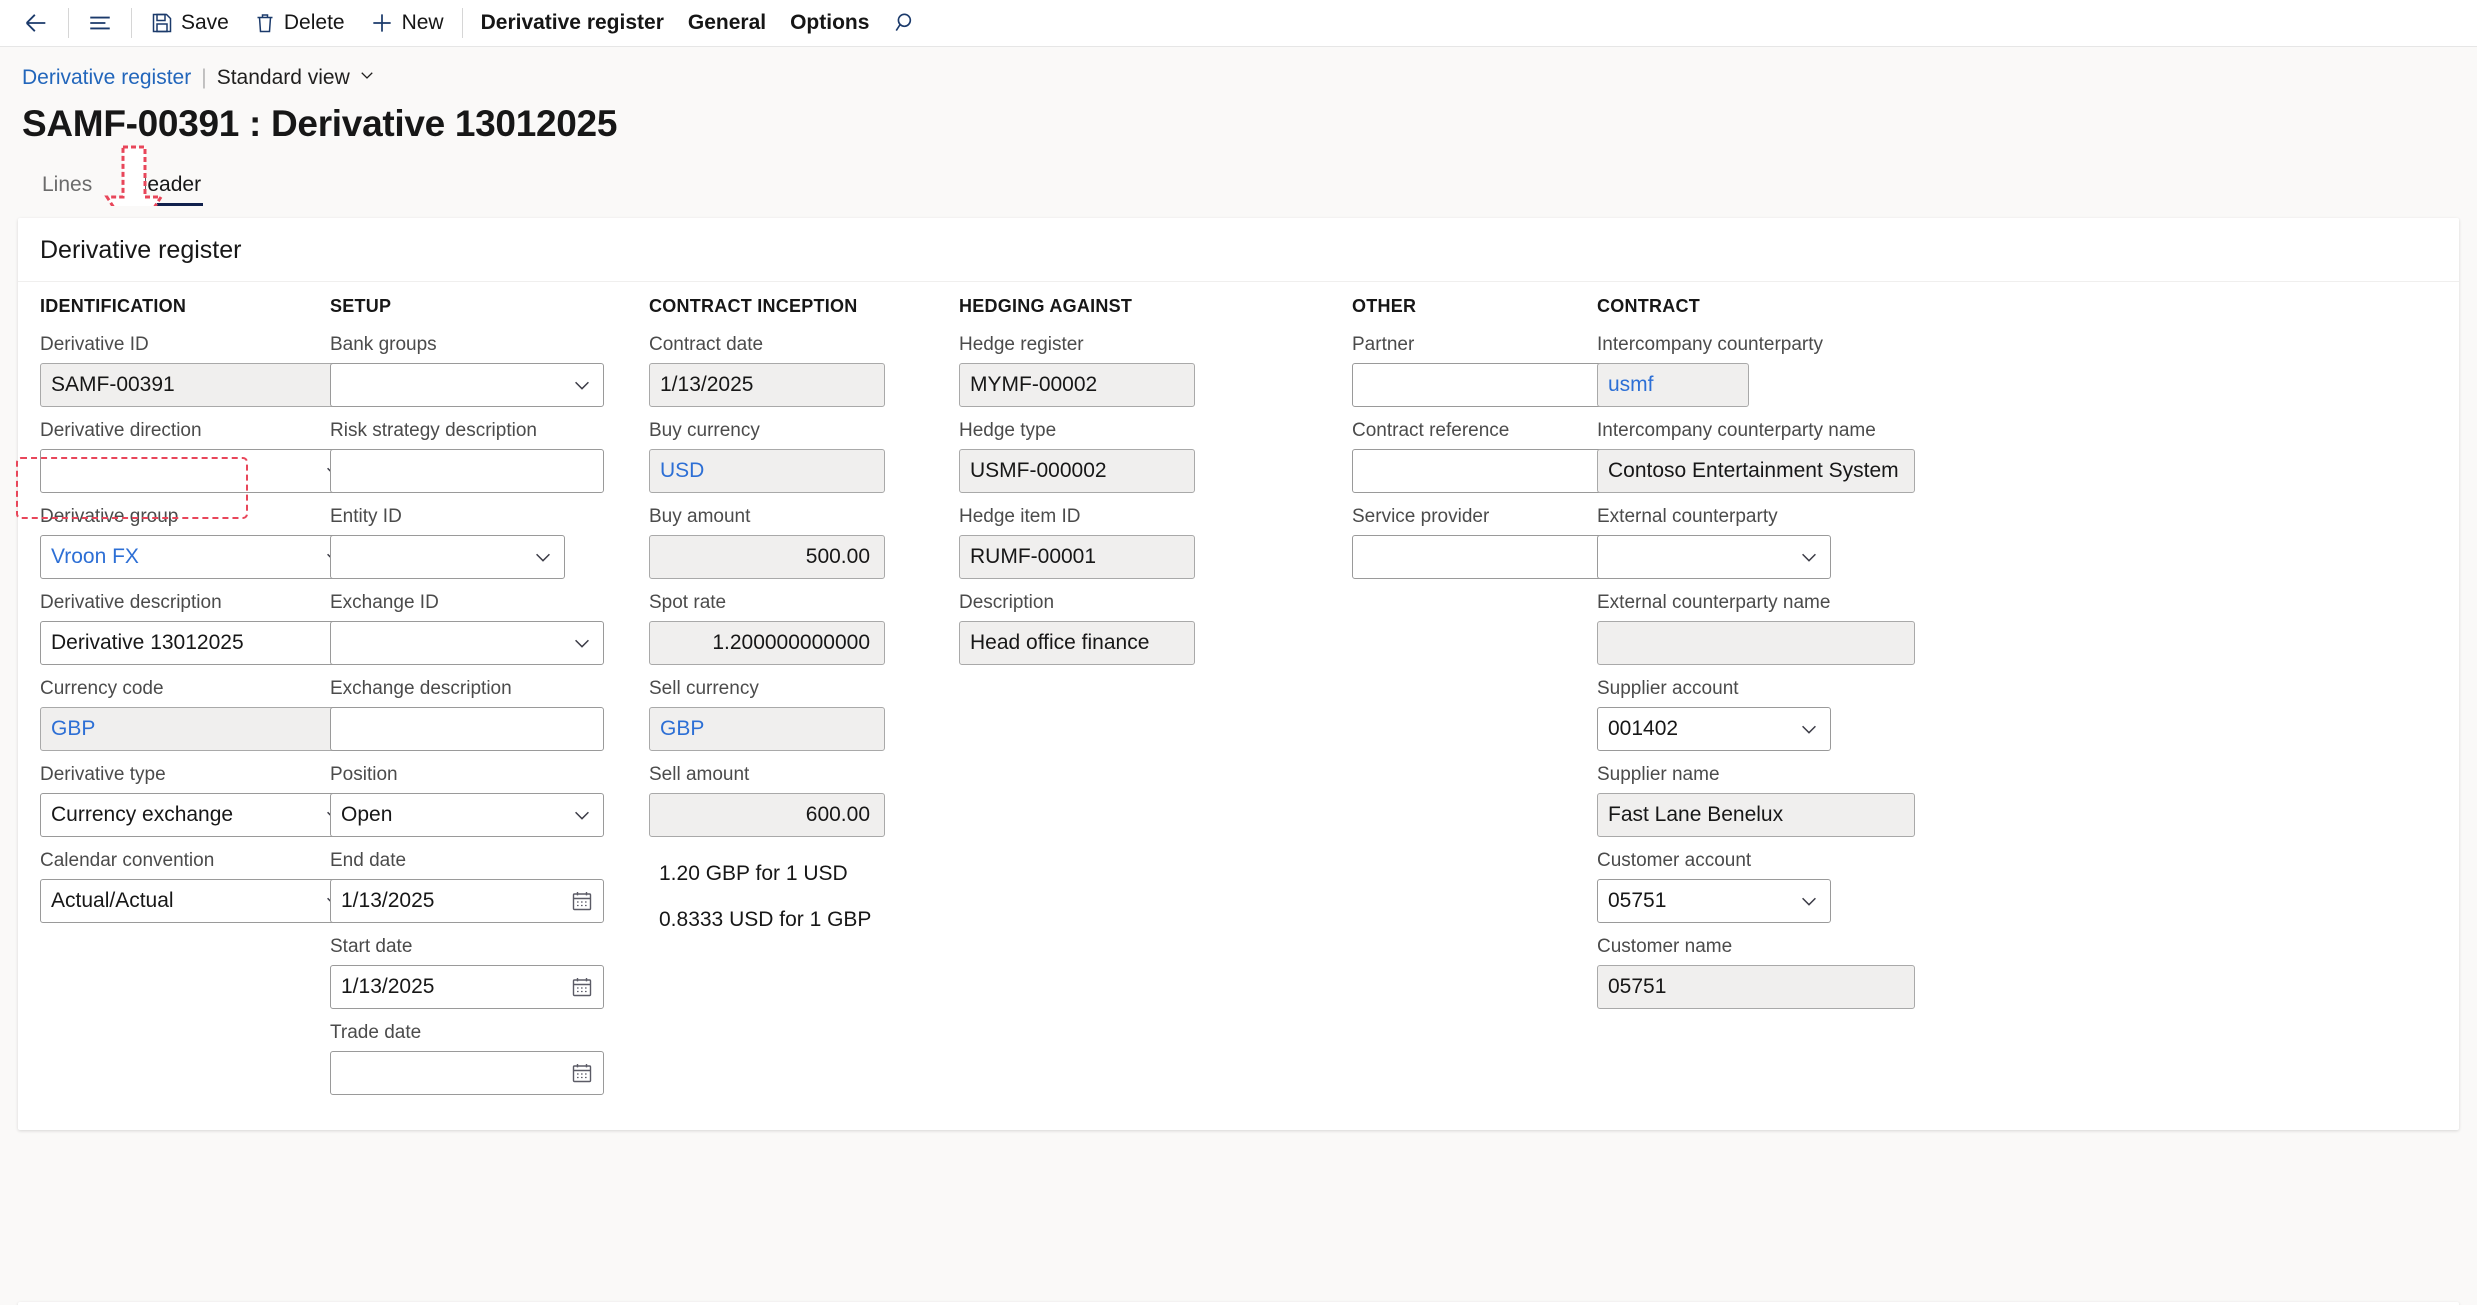  I want to click on field-risk-strategy-description: Risk strategy description, so click(467, 456).